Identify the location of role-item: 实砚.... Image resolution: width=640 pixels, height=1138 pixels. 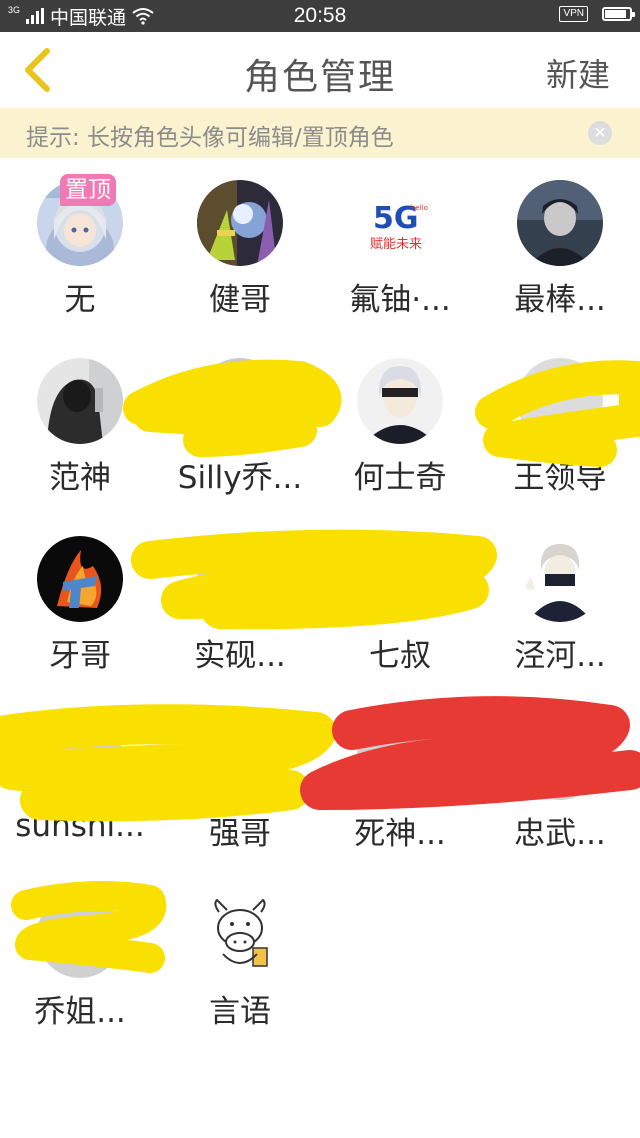
(240, 594).